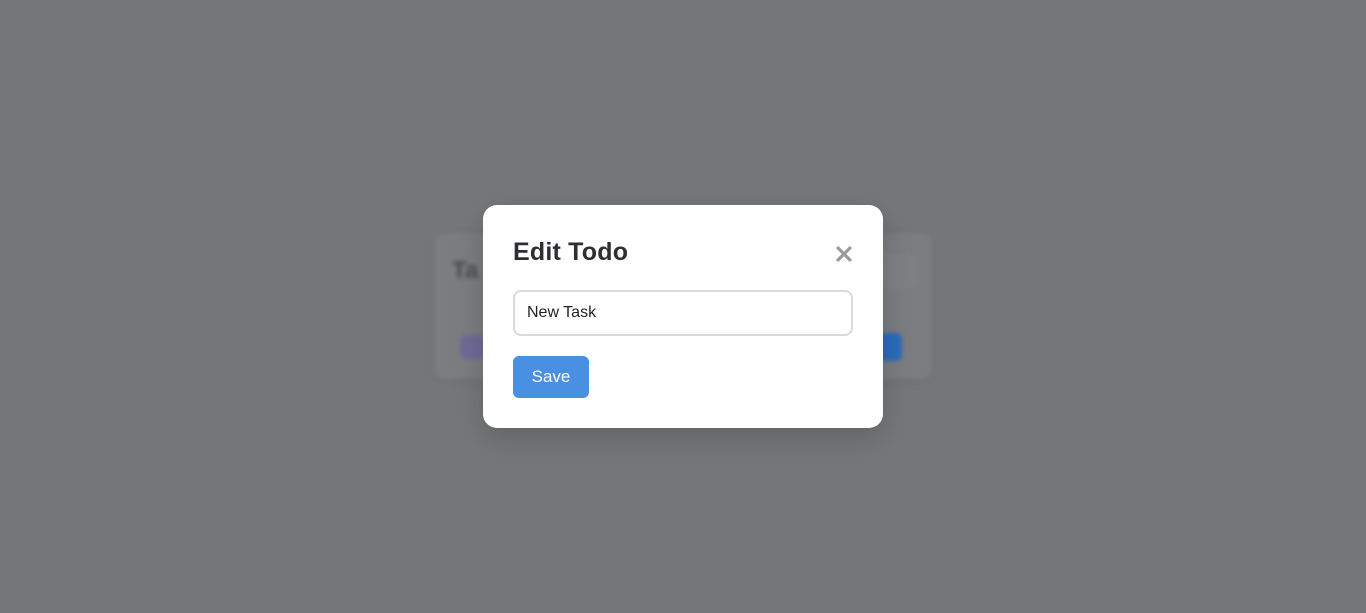 The image size is (1366, 613). I want to click on close-button, so click(844, 254).